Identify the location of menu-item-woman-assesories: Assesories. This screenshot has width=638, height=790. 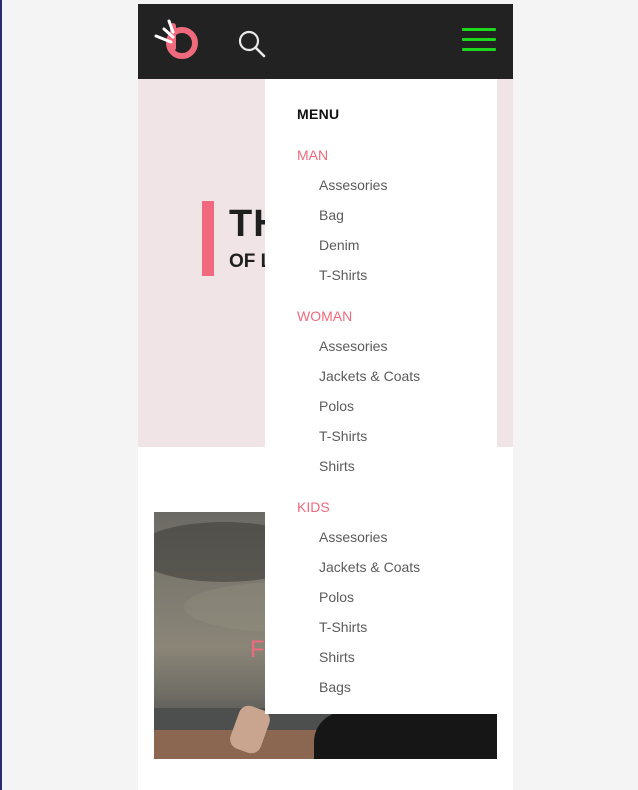
(353, 346).